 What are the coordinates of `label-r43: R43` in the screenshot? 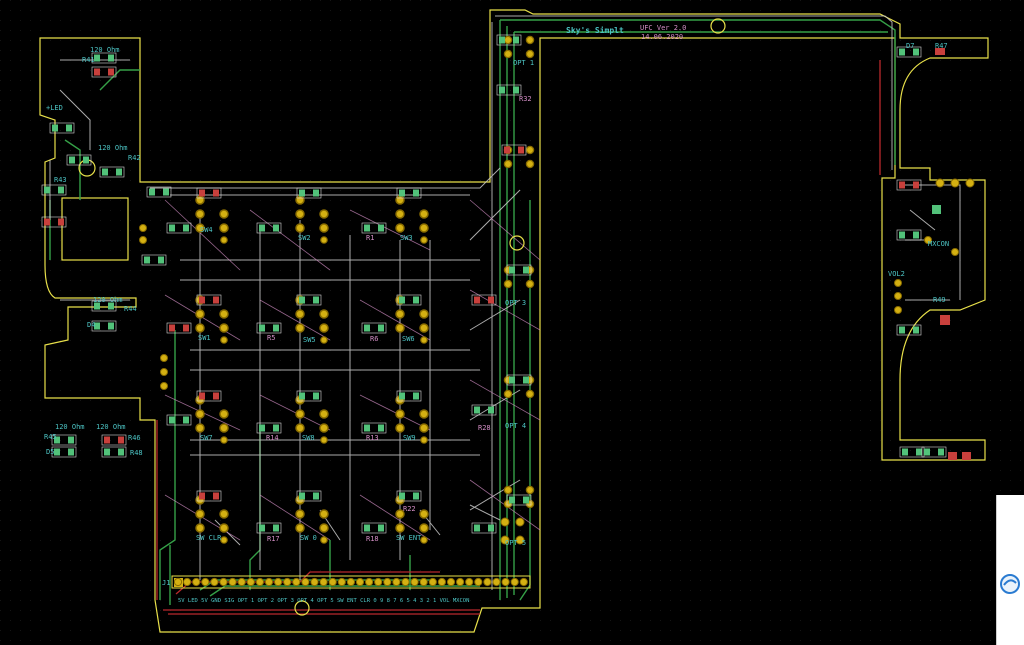 It's located at (60, 180).